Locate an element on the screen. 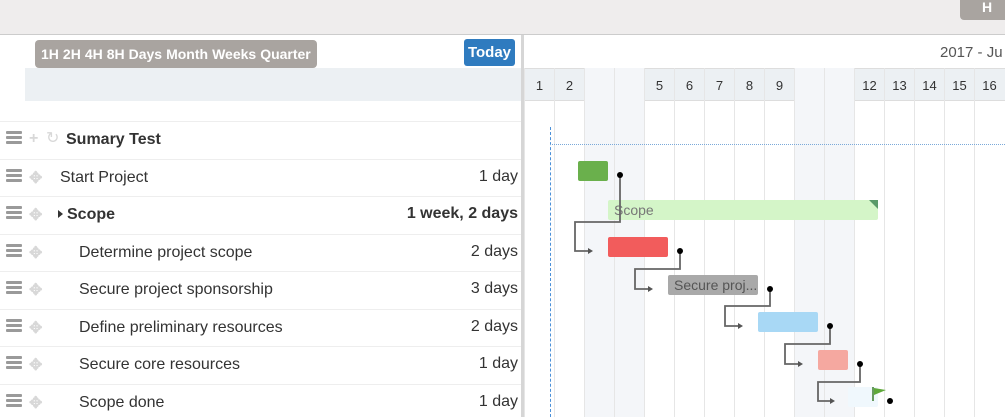  task-duration: 3 days is located at coordinates (494, 288).